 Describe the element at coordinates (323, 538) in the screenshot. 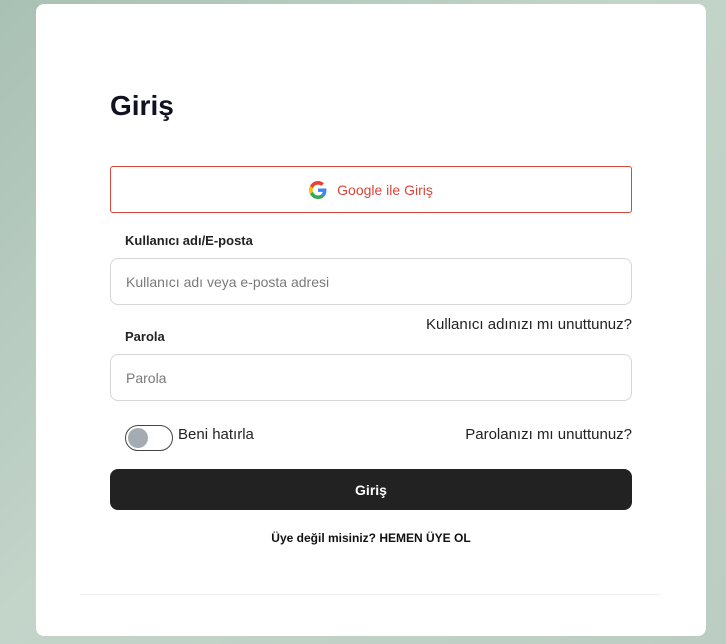

I see `not-member-text: Üye değil misiniz?` at that location.